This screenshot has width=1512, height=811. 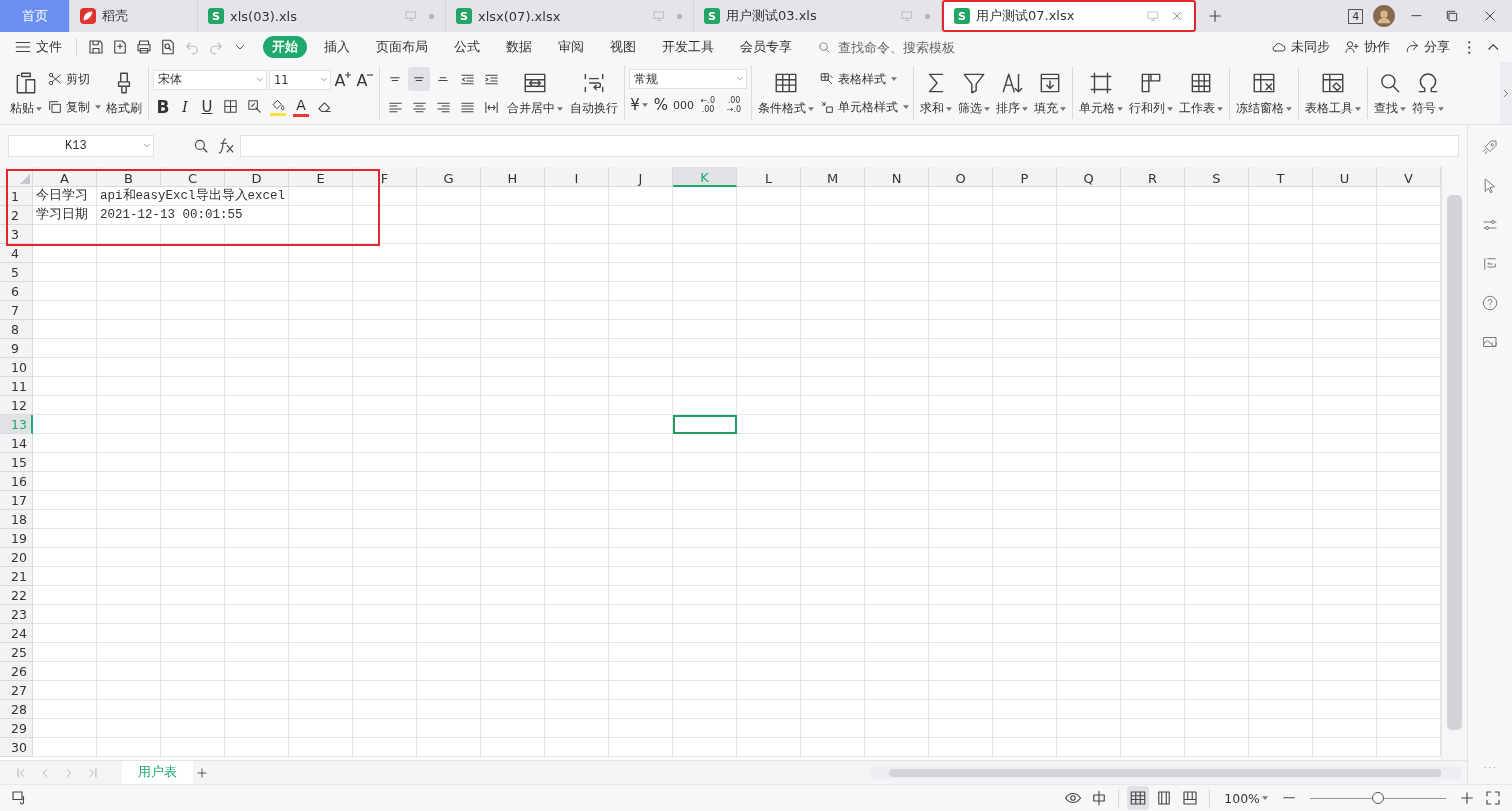 I want to click on paste-button: 粘贴, so click(x=26, y=93).